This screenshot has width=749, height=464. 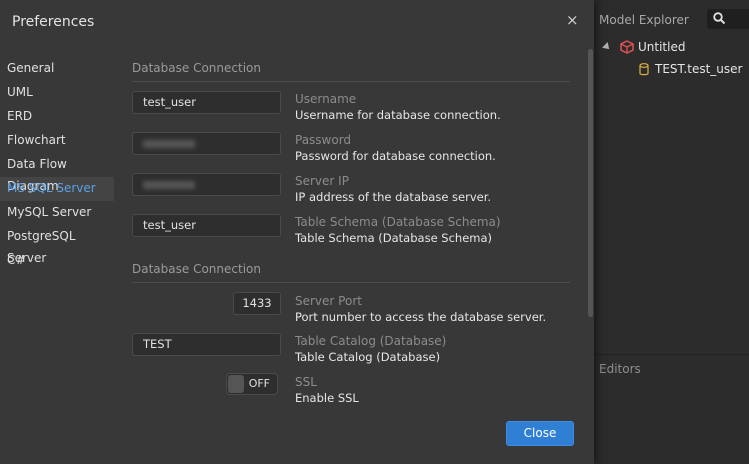 What do you see at coordinates (627, 47) in the screenshot?
I see `cube-icon` at bounding box center [627, 47].